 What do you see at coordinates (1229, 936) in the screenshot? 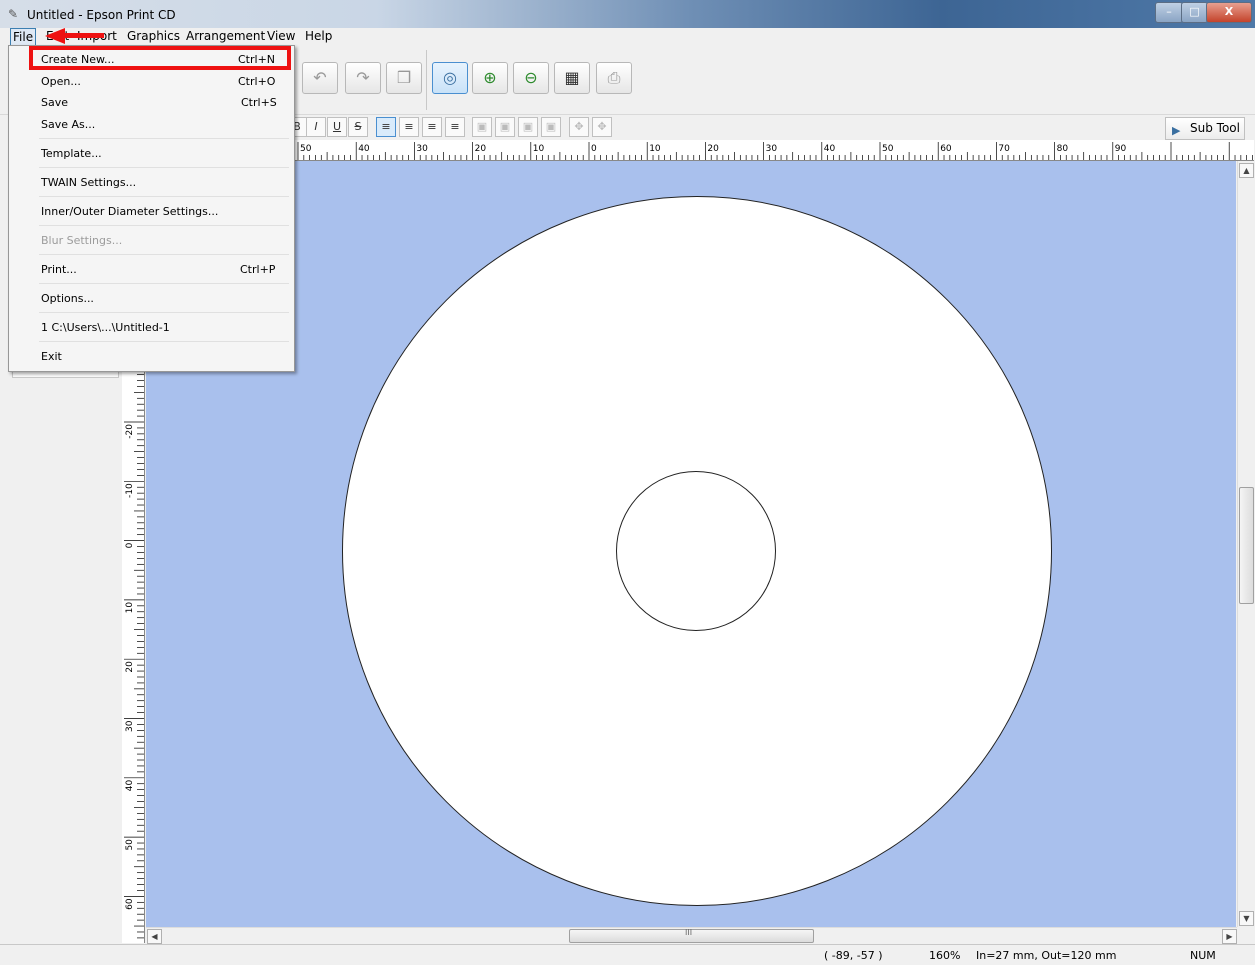
I see `scroll-right-arrow: ▶` at bounding box center [1229, 936].